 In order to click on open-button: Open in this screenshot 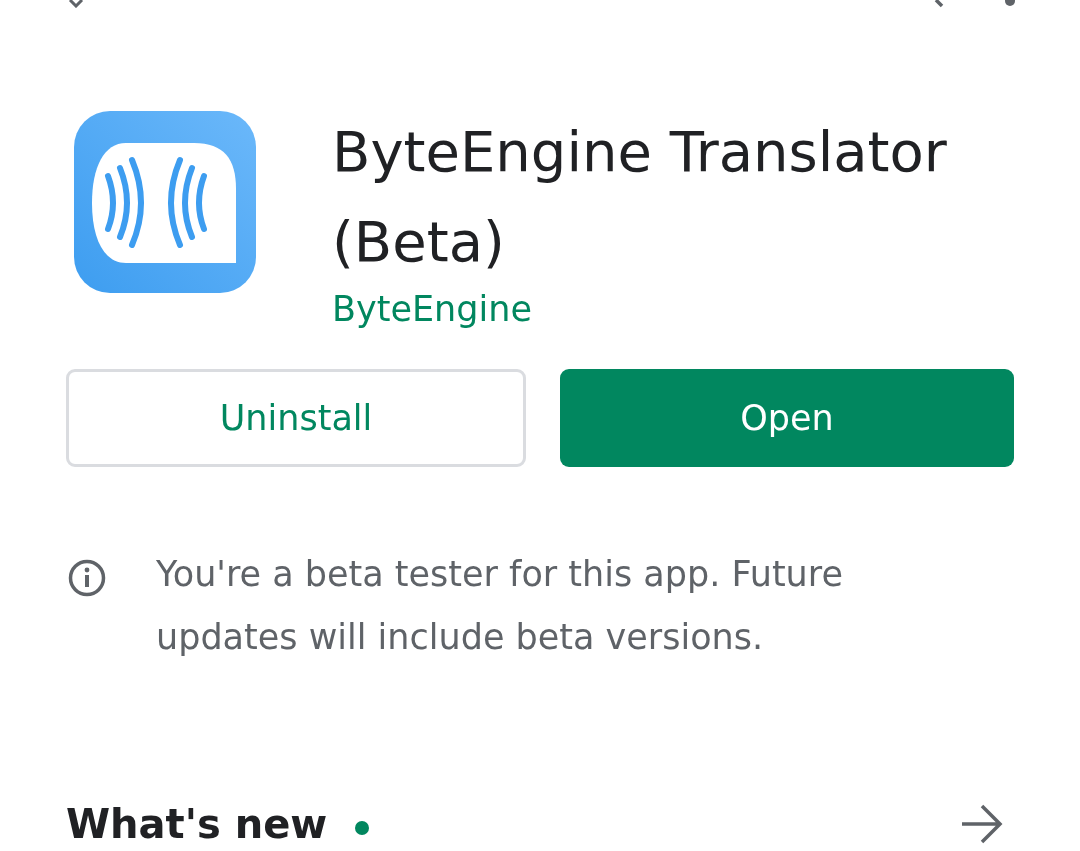, I will do `click(787, 418)`.